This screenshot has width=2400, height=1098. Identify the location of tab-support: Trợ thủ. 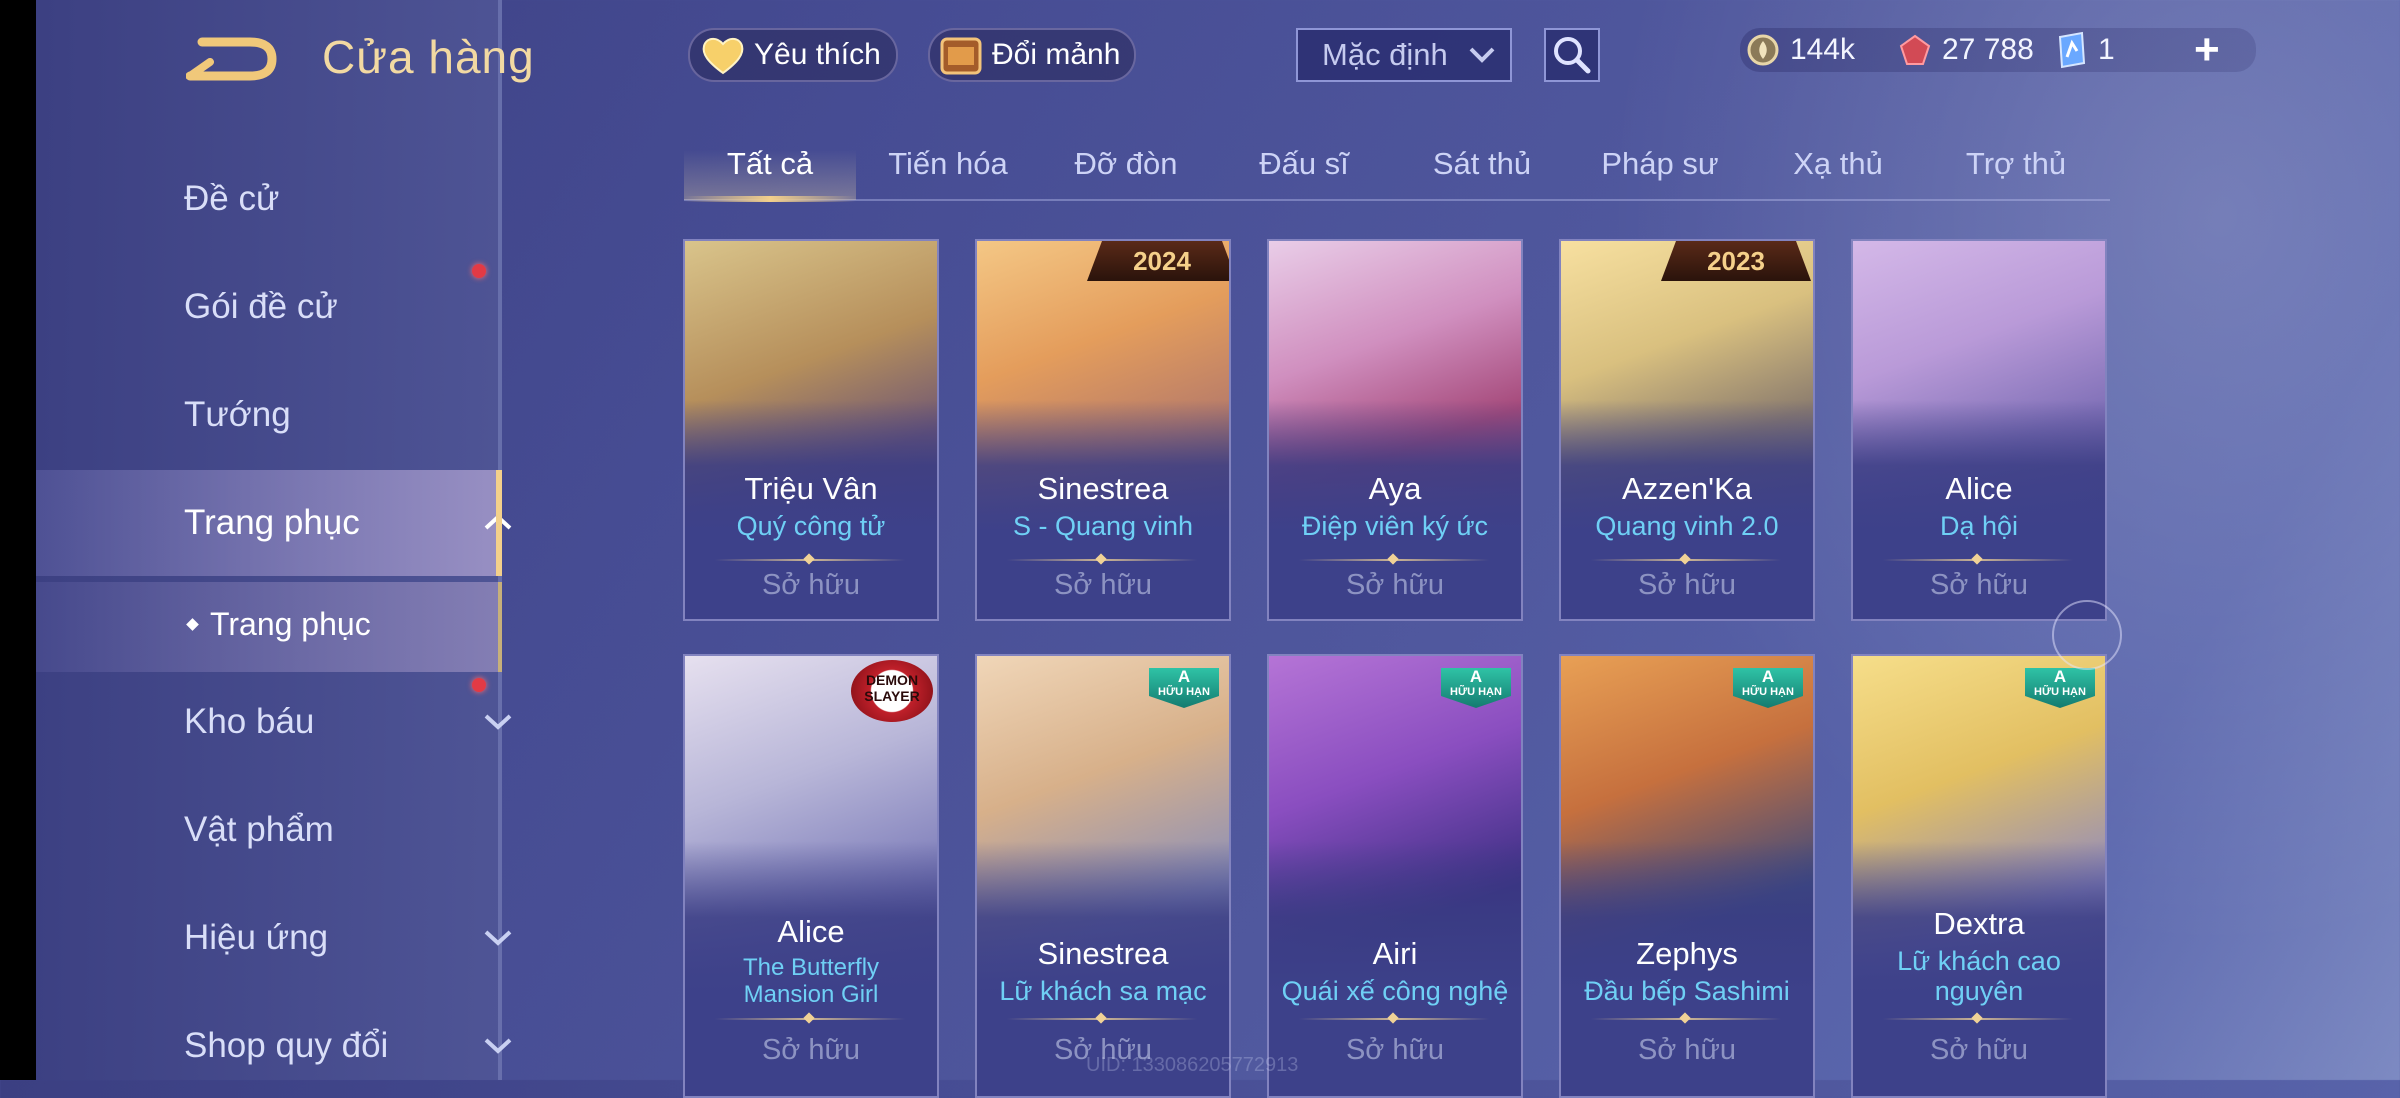
(2016, 164).